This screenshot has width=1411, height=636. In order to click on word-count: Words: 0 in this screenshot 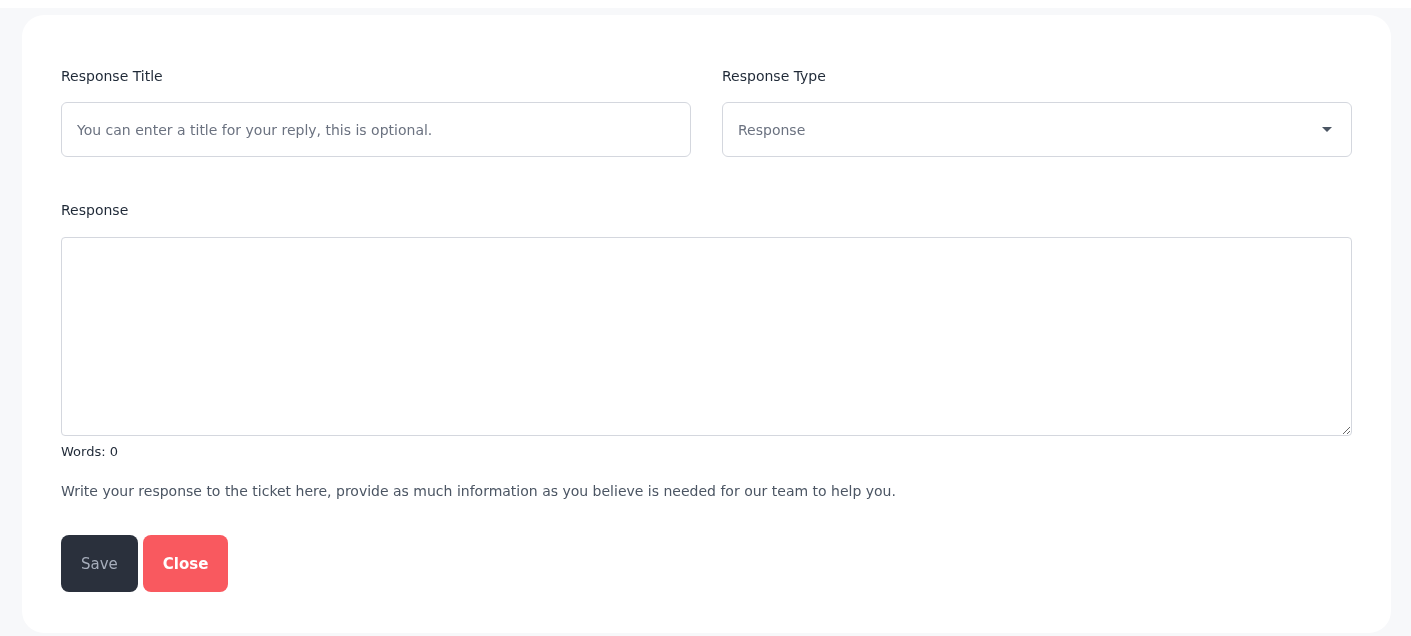, I will do `click(89, 451)`.